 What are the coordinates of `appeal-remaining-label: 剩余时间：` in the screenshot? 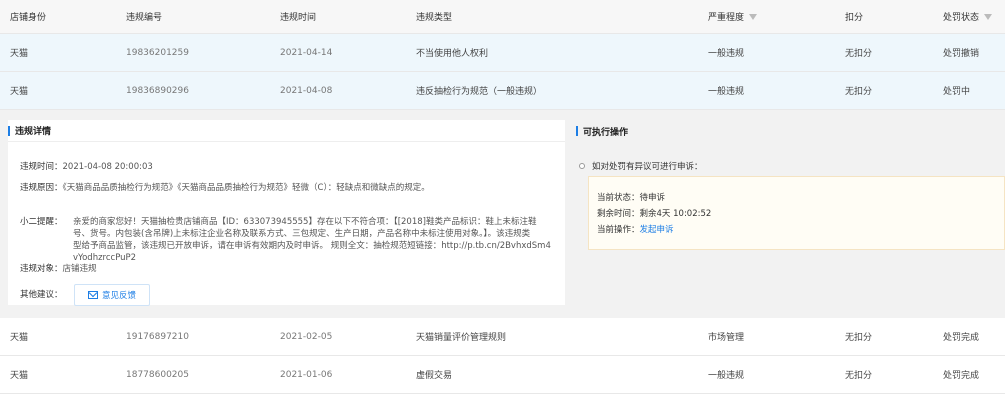 It's located at (618, 214).